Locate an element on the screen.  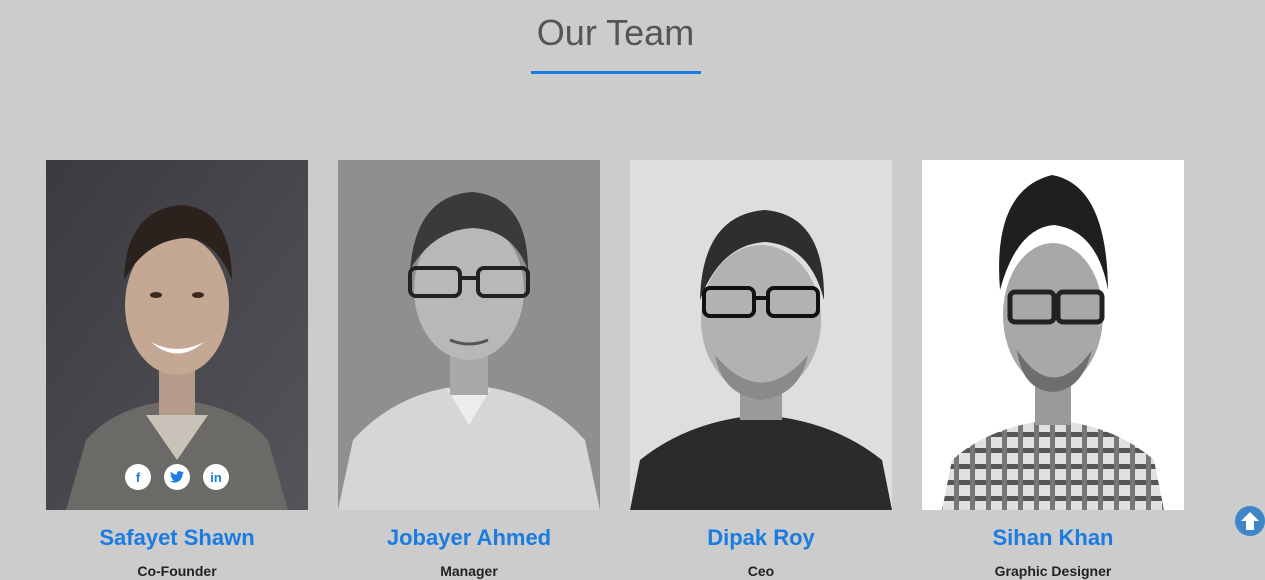
team-member-card: Jobayer Ahmed Manager is located at coordinates (469, 370).